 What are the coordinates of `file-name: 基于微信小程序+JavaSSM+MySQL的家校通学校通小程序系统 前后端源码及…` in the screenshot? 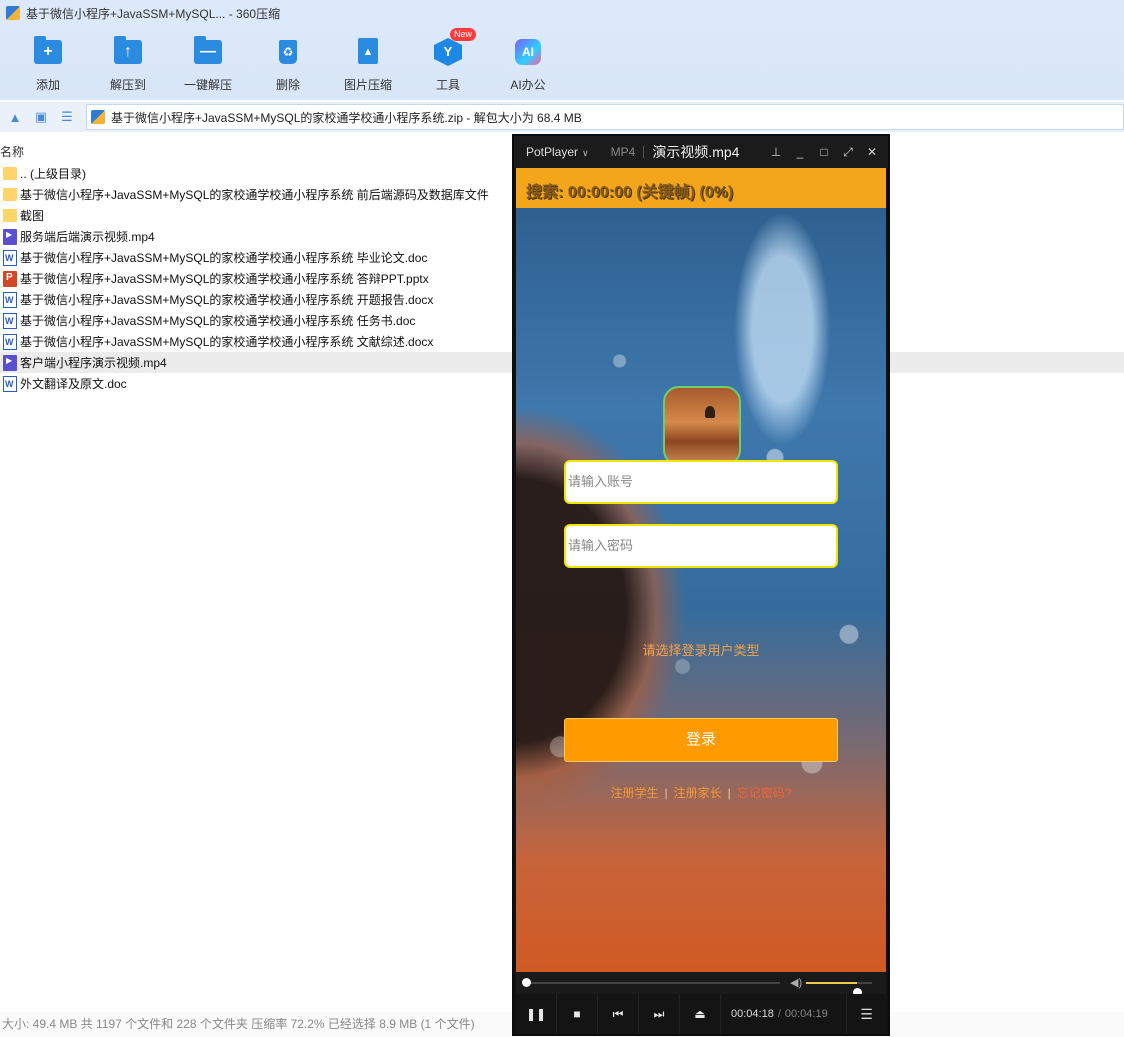 It's located at (254, 195).